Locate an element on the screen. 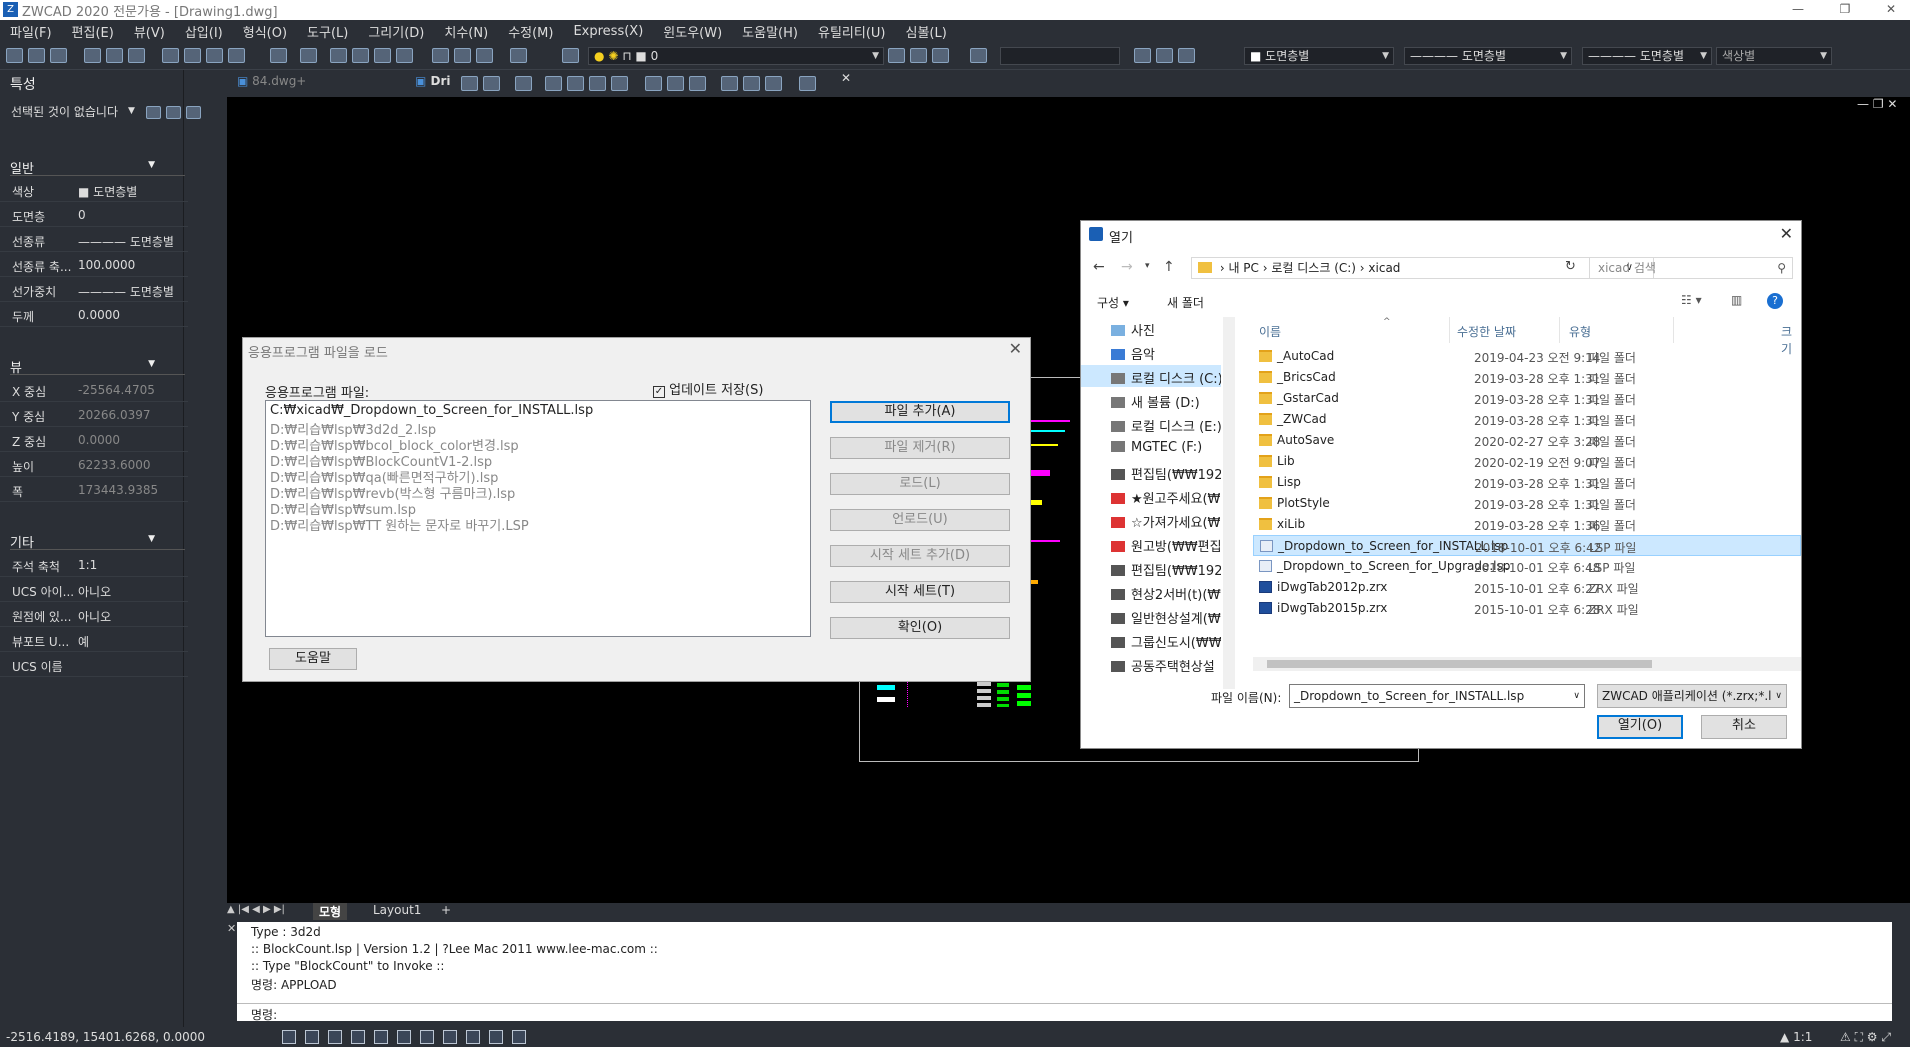 The width and height of the screenshot is (1910, 1047). column-name: 이름 is located at coordinates (1270, 331).